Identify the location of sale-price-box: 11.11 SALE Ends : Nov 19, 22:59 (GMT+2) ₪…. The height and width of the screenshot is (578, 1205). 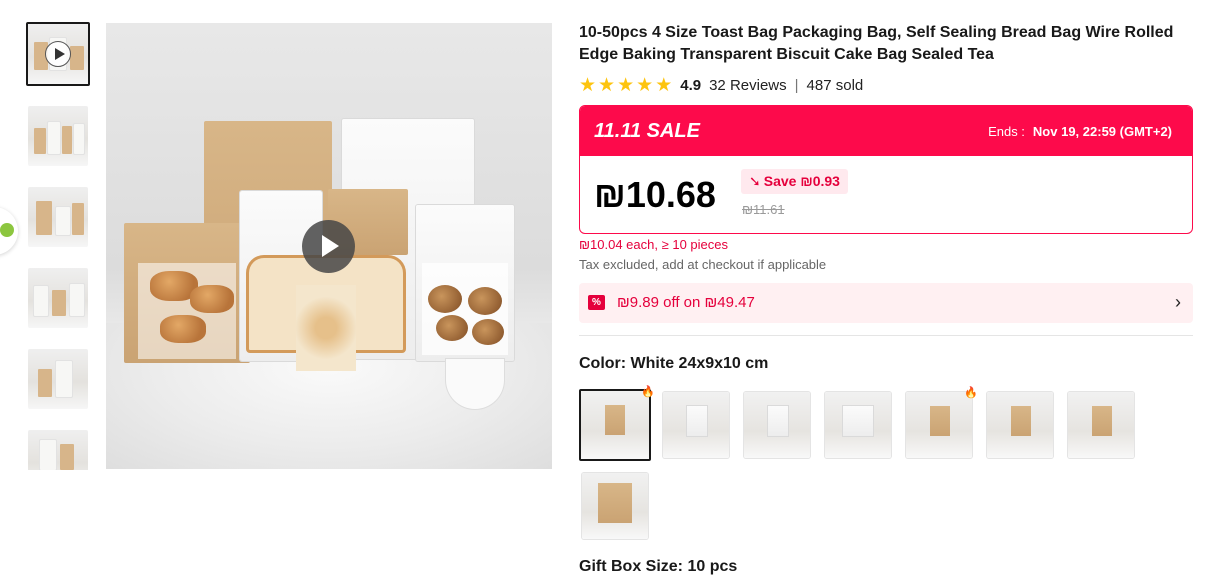
(886, 169).